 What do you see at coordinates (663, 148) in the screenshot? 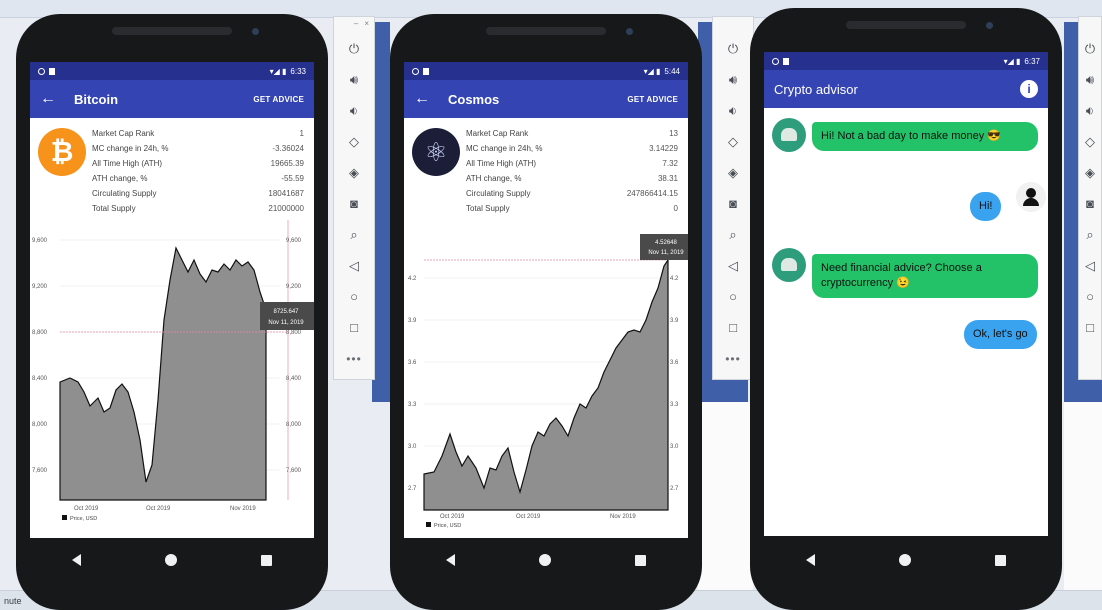
I see `stat-value: 3.14229` at bounding box center [663, 148].